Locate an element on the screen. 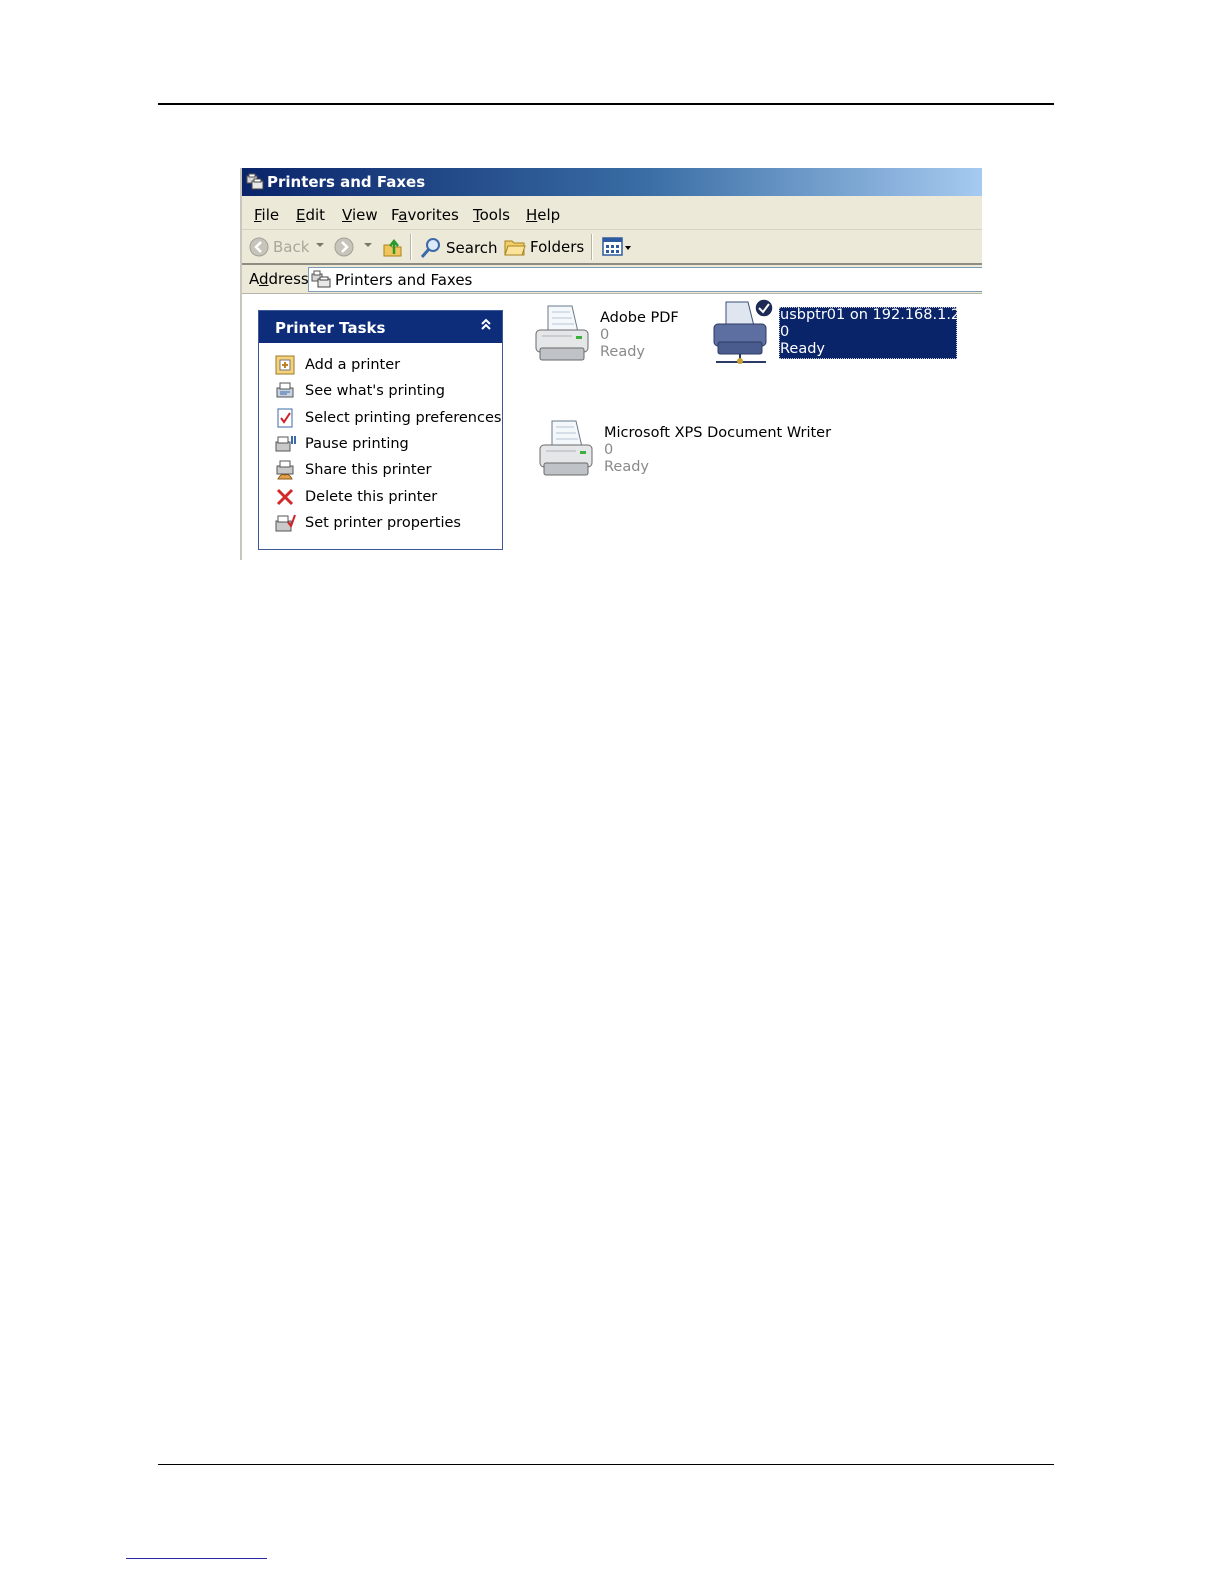 The height and width of the screenshot is (1584, 1224). address-input: Printers and Faxes is located at coordinates (645, 279).